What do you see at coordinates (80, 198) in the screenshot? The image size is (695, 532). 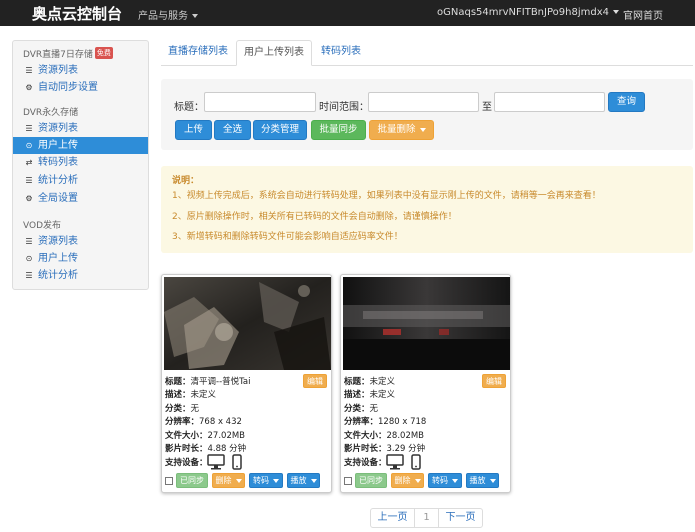 I see `sidebar-item-global-settings: ⚙ 全局设置` at bounding box center [80, 198].